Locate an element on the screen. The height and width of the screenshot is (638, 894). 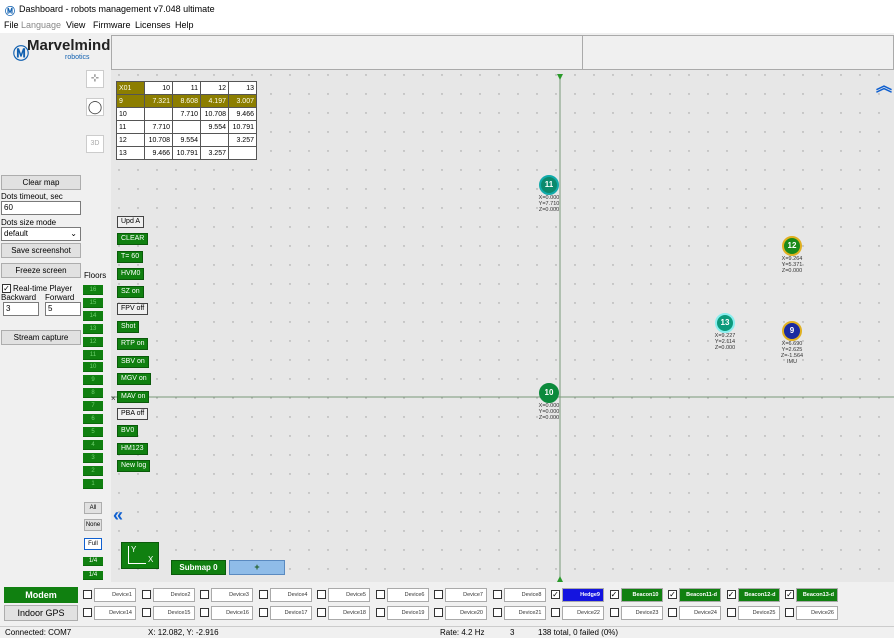
device-button: Device14 is located at coordinates (115, 613).